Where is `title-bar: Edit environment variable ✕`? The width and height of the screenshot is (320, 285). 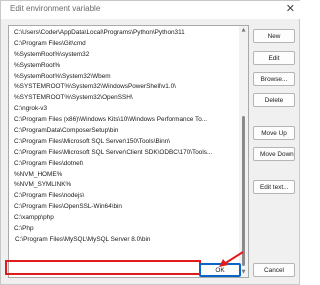
title-bar: Edit environment variable ✕ is located at coordinates (151, 10).